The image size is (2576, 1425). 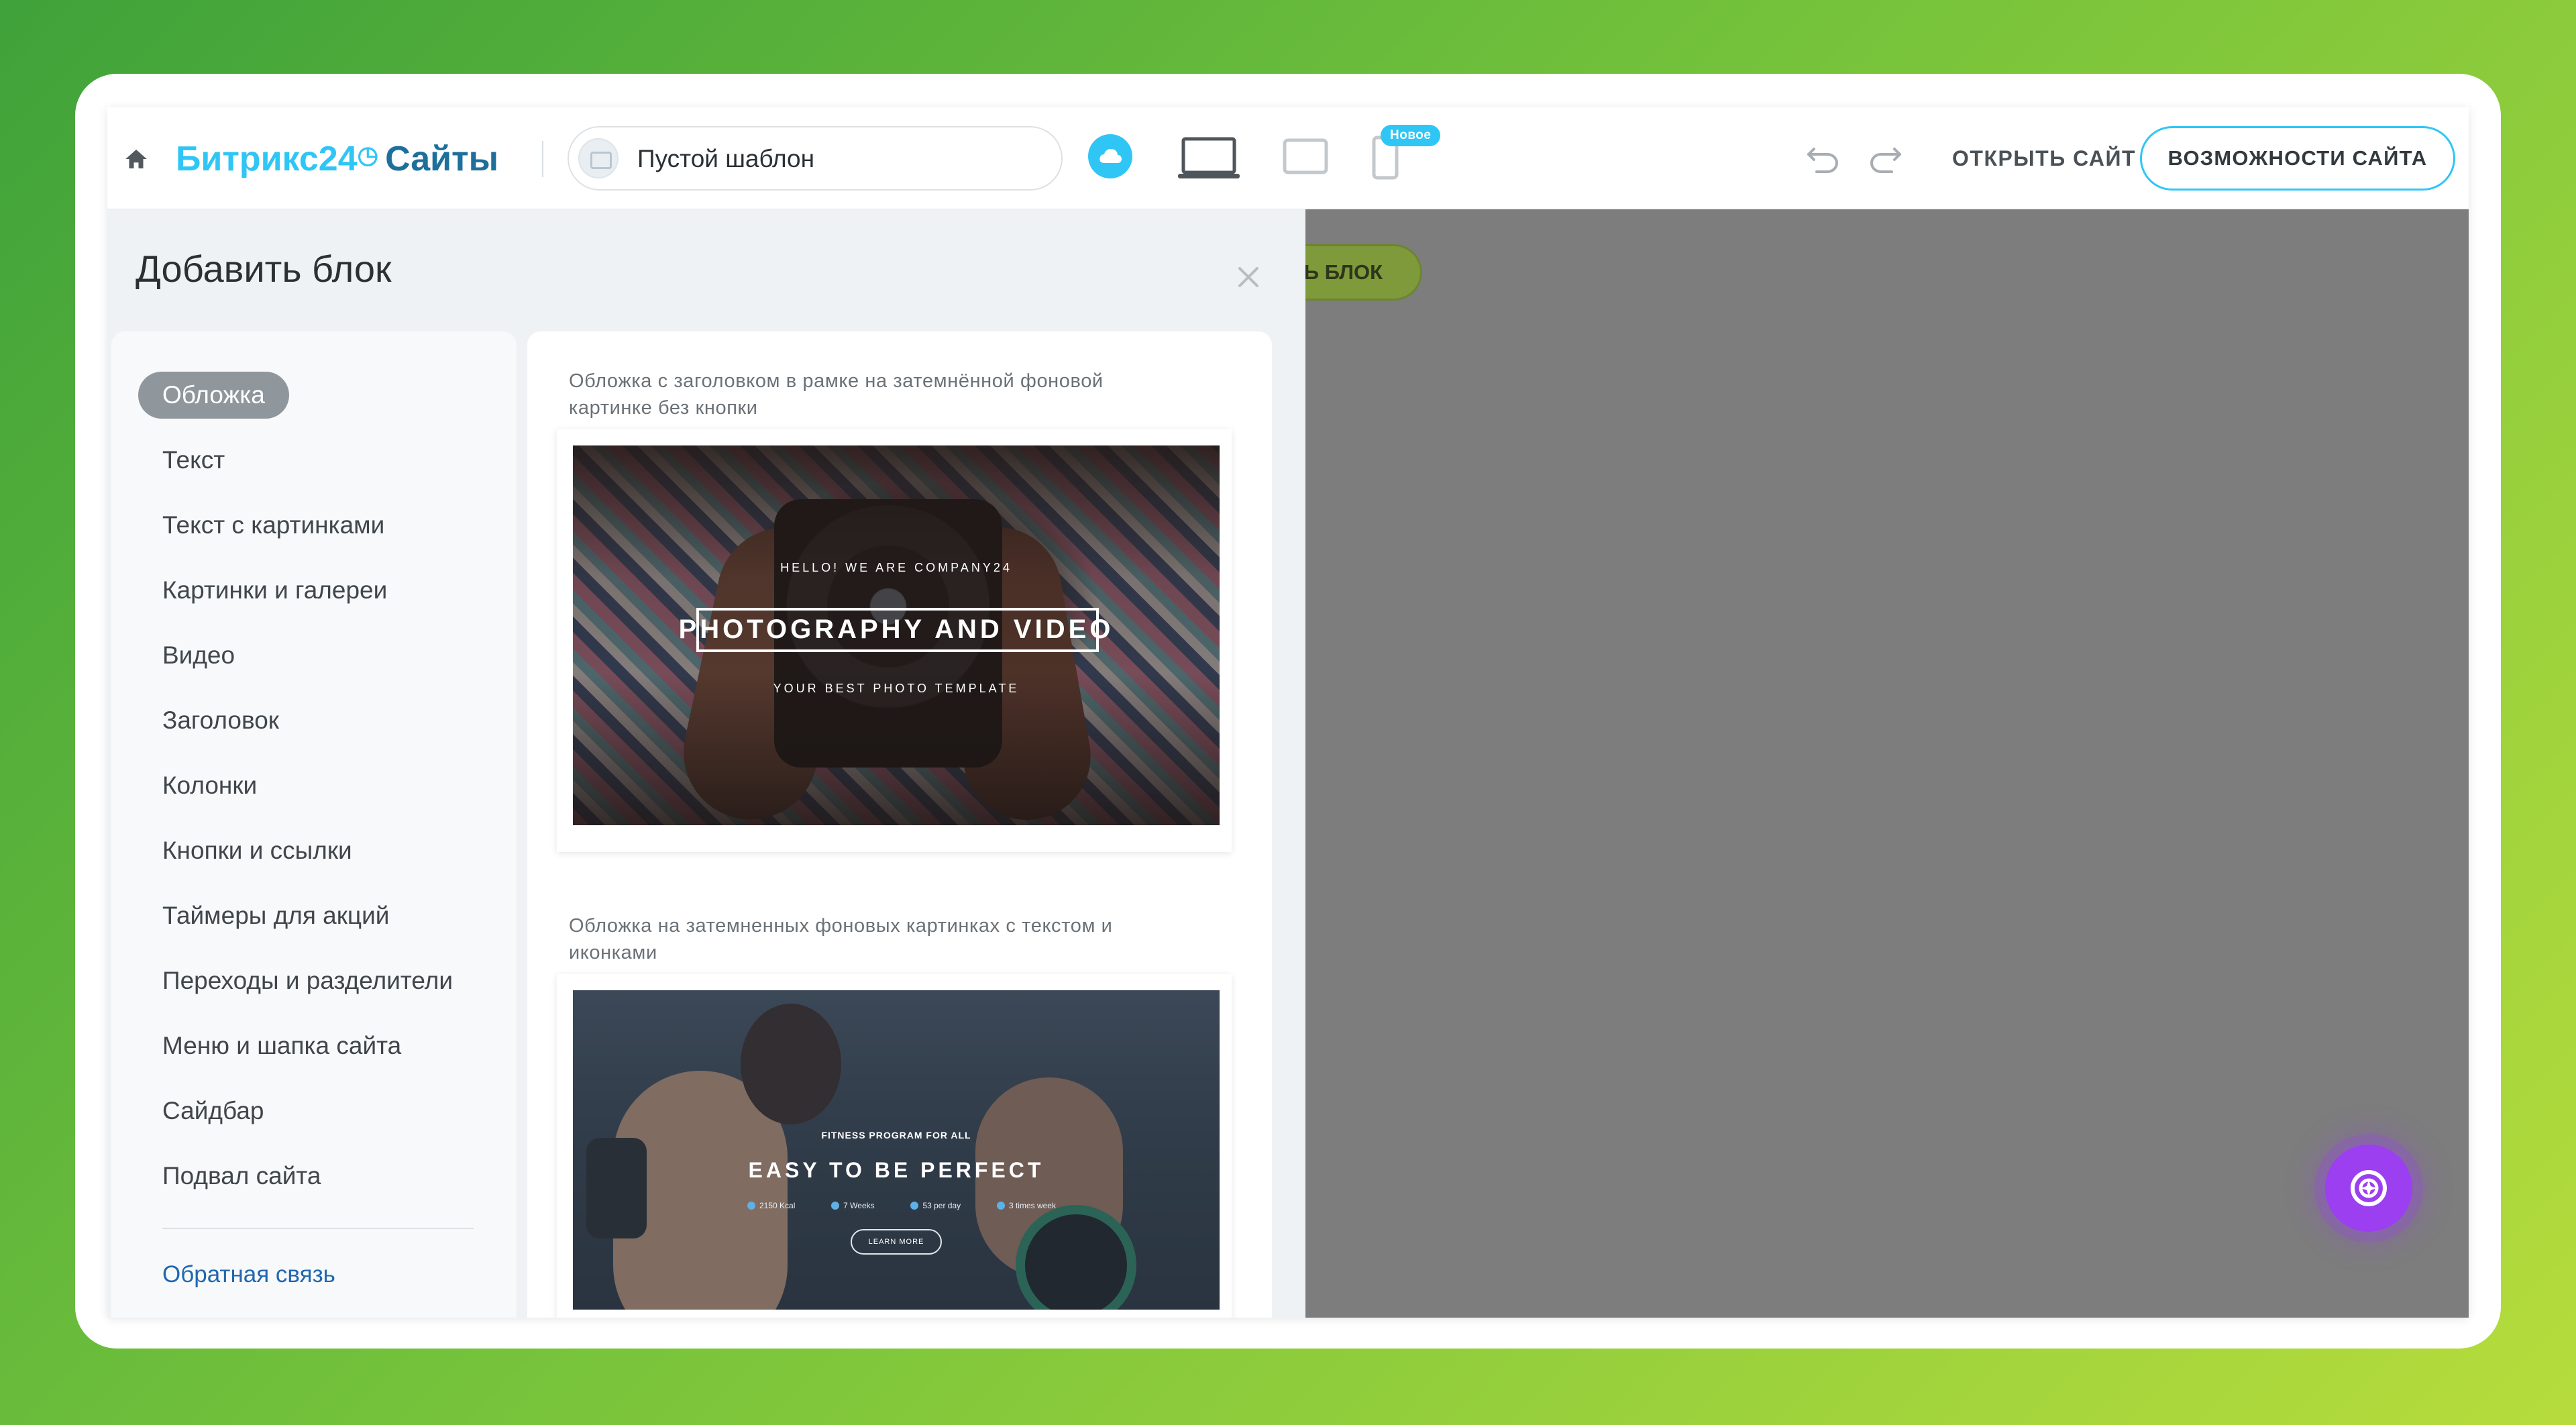 I want to click on stat-item: 53 per day, so click(x=935, y=1205).